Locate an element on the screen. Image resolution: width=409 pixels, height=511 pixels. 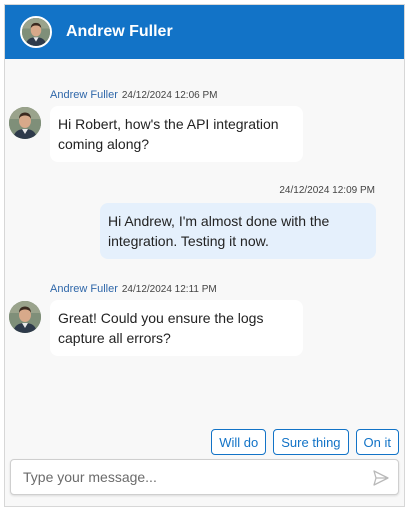
quick-reply-suggestions: Will do Sure thing On it is located at coordinates (305, 442).